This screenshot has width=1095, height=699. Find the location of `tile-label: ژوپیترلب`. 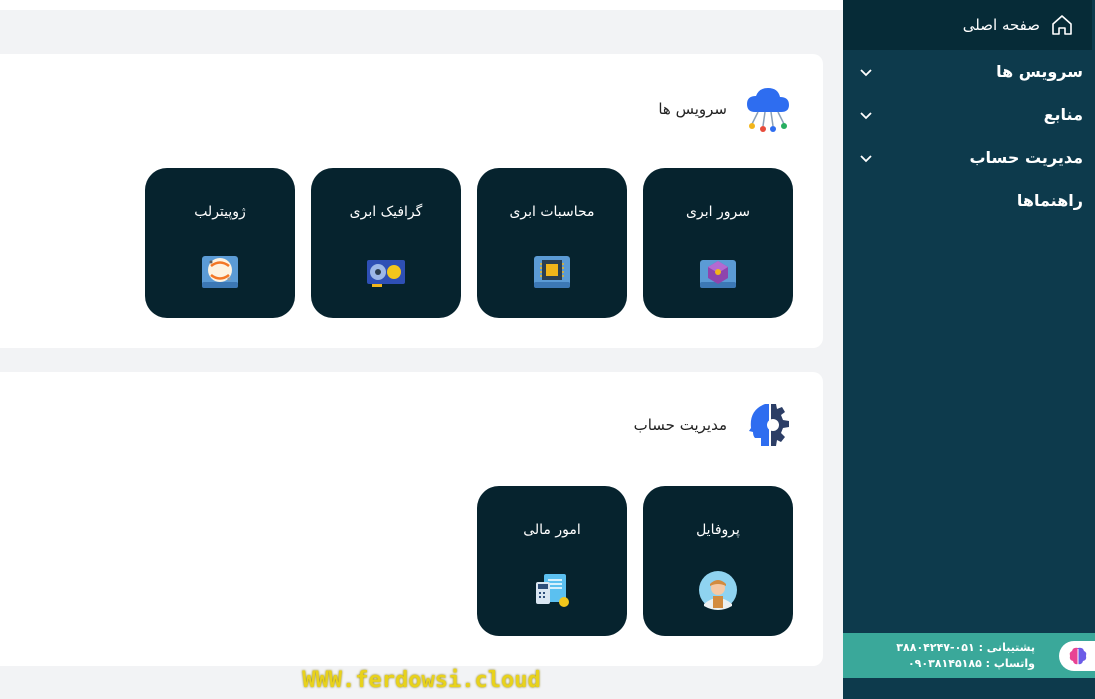

tile-label: ژوپیترلب is located at coordinates (220, 212).